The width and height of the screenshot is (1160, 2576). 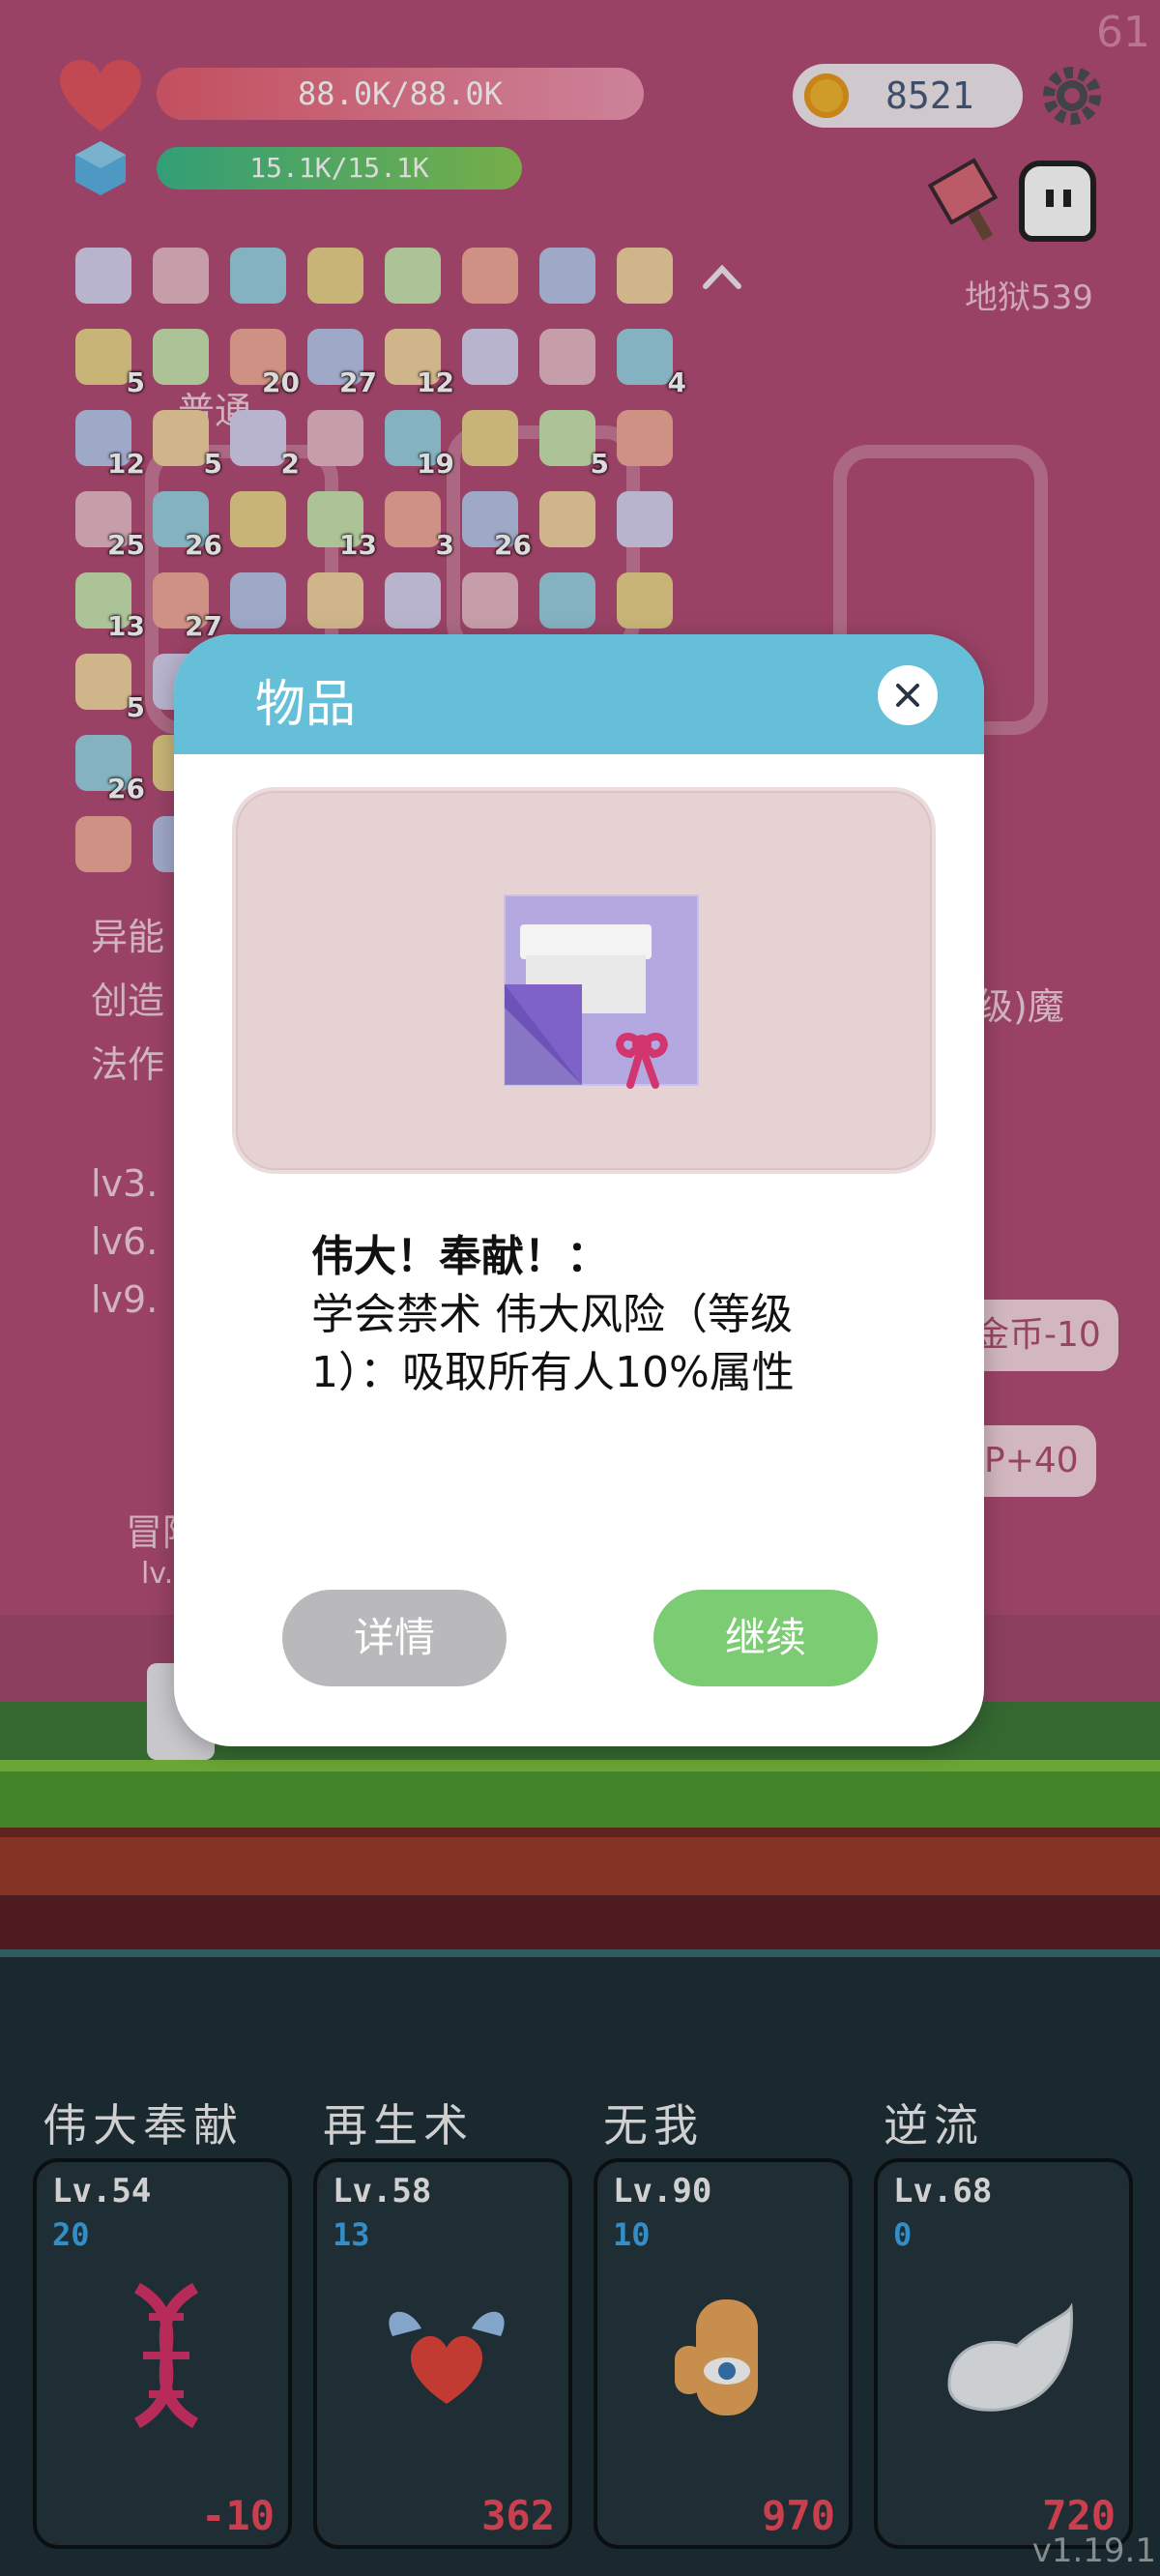 I want to click on item-effect: 学会禁术 伟大风险（等级1）：吸取所有人10%属性, so click(x=553, y=1343).